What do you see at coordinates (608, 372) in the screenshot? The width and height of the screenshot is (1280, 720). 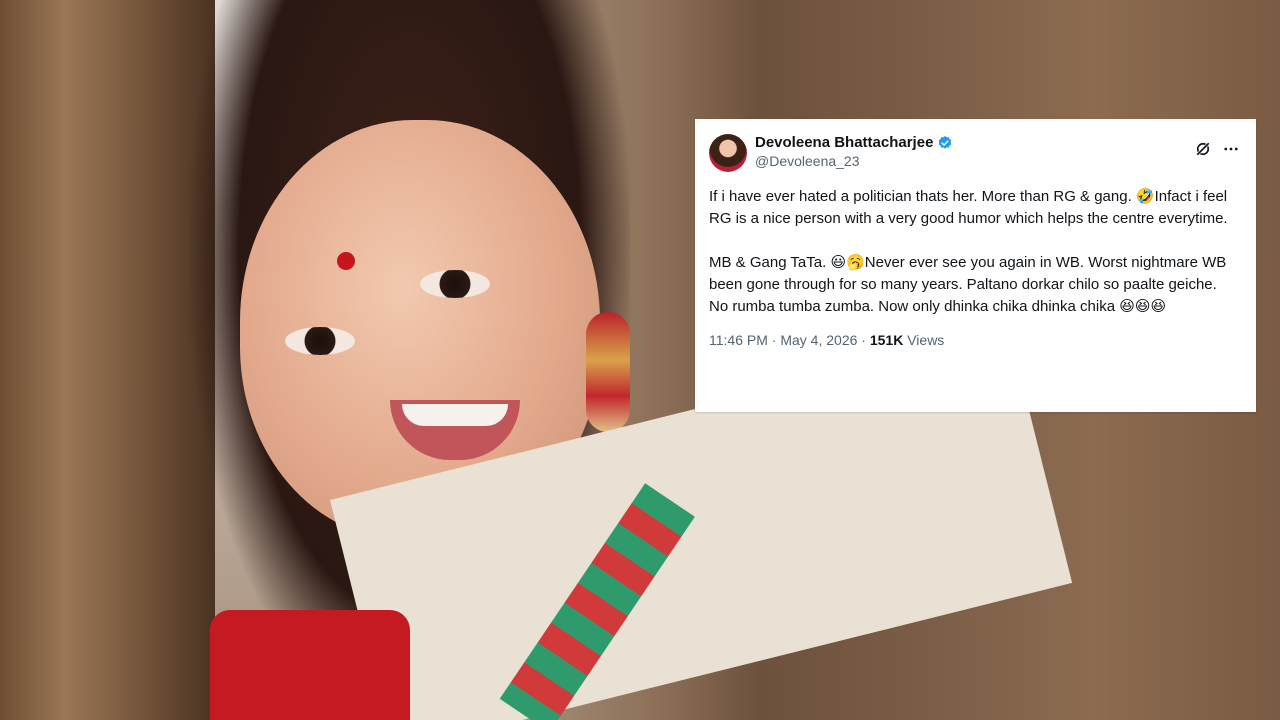 I see `earring` at bounding box center [608, 372].